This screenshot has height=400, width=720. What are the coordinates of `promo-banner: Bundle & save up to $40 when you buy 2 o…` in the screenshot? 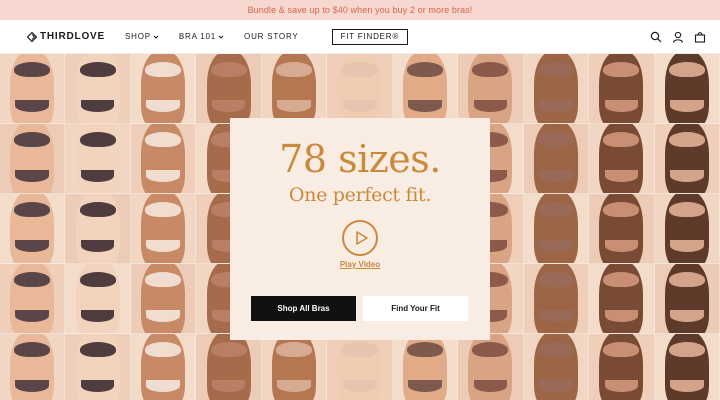 It's located at (360, 10).